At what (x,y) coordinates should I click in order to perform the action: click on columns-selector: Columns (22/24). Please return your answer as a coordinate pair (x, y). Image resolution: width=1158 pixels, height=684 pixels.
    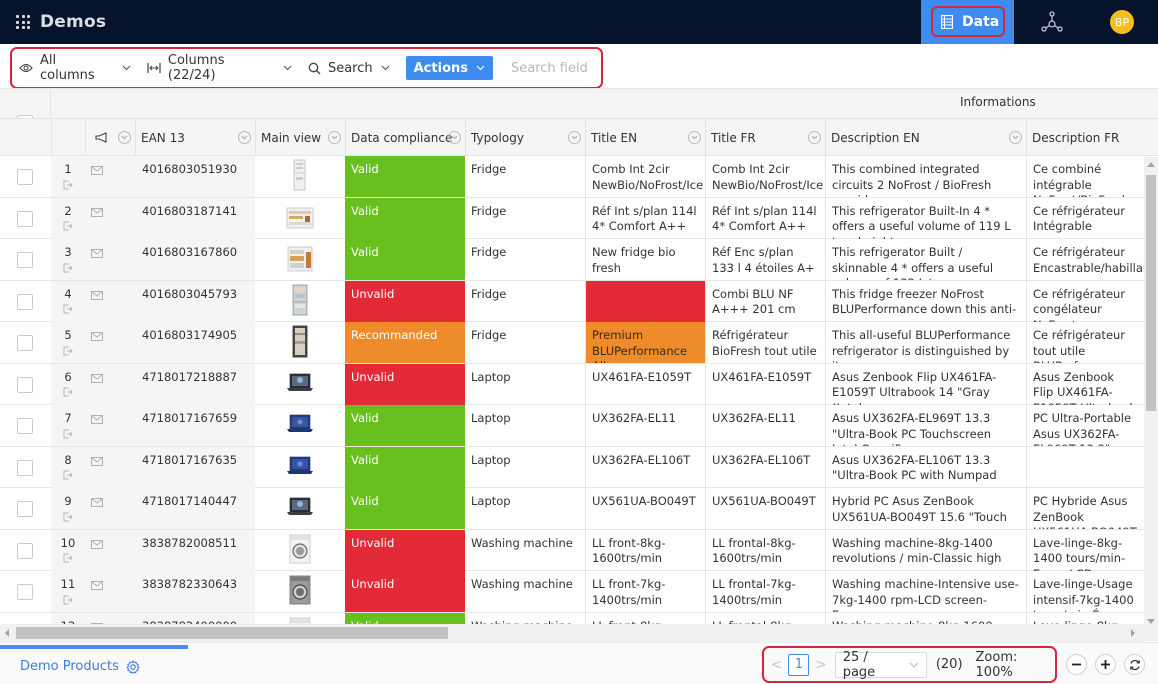
    Looking at the image, I should click on (219, 68).